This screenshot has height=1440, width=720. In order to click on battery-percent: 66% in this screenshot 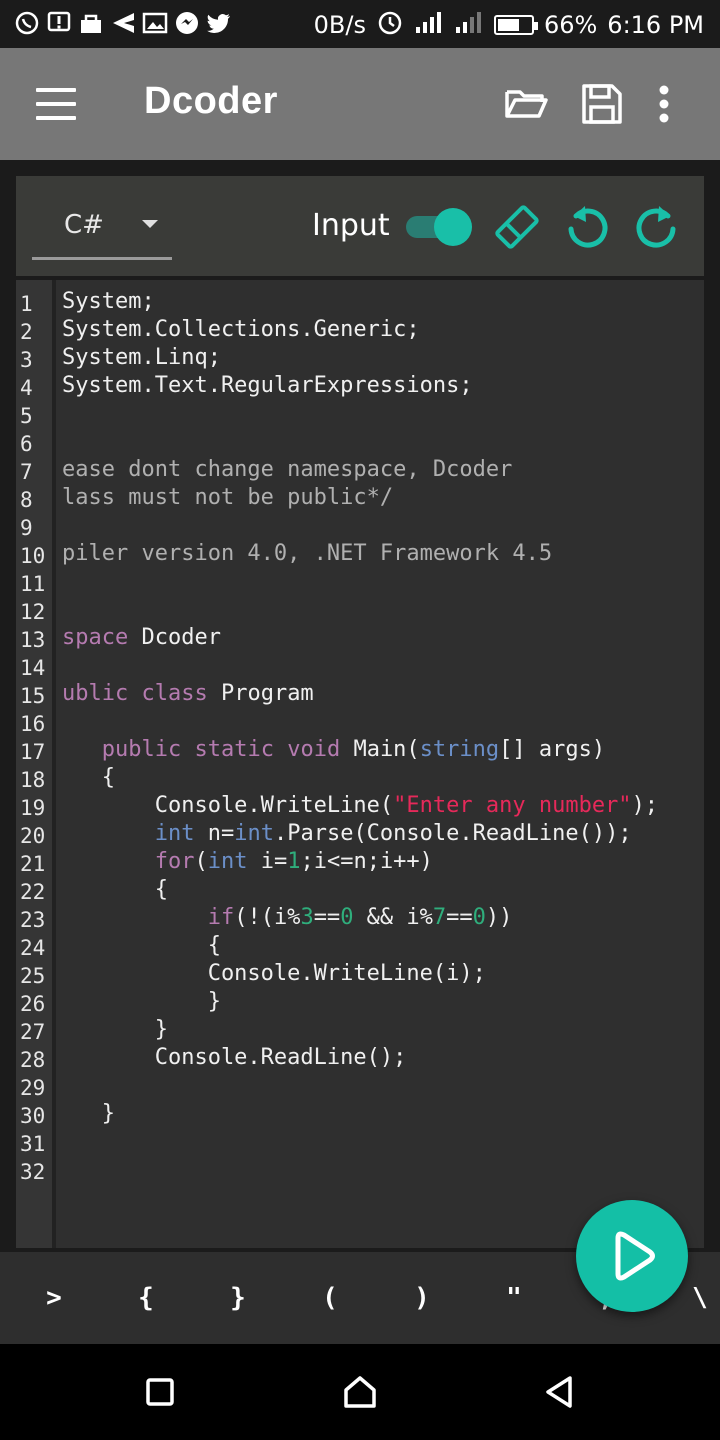, I will do `click(570, 25)`.